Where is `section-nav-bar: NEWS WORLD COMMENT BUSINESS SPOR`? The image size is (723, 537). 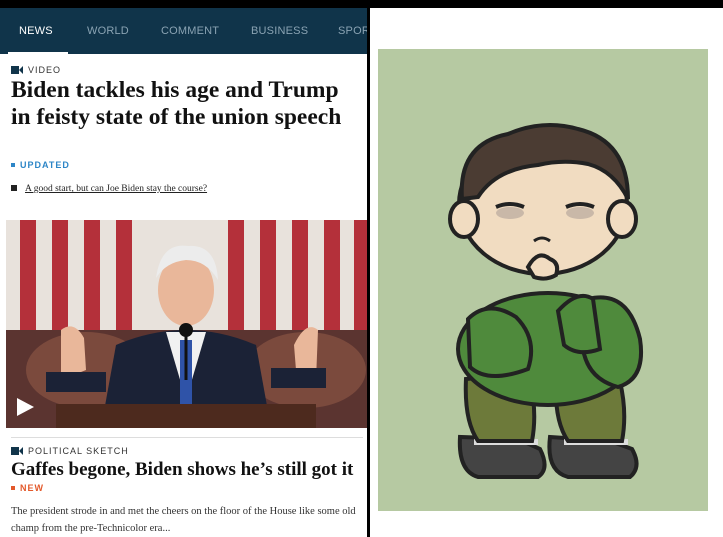 section-nav-bar: NEWS WORLD COMMENT BUSINESS SPOR is located at coordinates (183, 31).